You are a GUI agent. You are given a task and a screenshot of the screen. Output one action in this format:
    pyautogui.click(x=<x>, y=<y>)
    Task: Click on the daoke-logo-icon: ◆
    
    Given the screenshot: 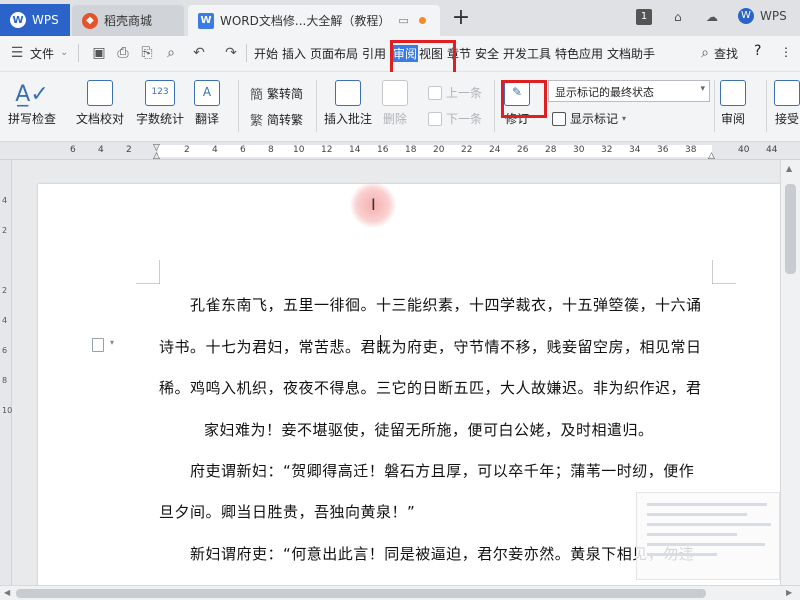 What is the action you would take?
    pyautogui.click(x=90, y=20)
    